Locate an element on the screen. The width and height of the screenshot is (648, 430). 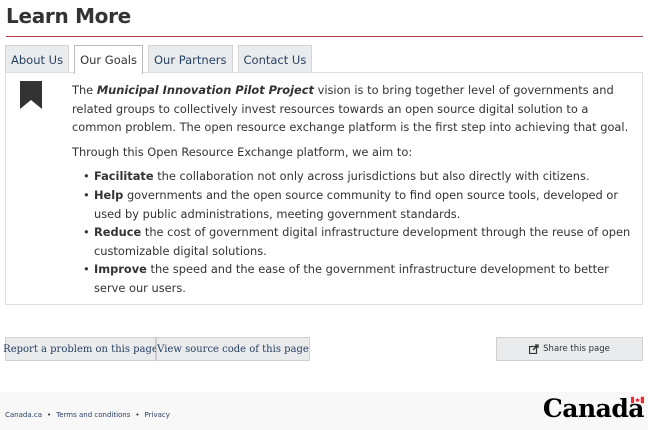
goal-keyword: Reduce is located at coordinates (118, 232).